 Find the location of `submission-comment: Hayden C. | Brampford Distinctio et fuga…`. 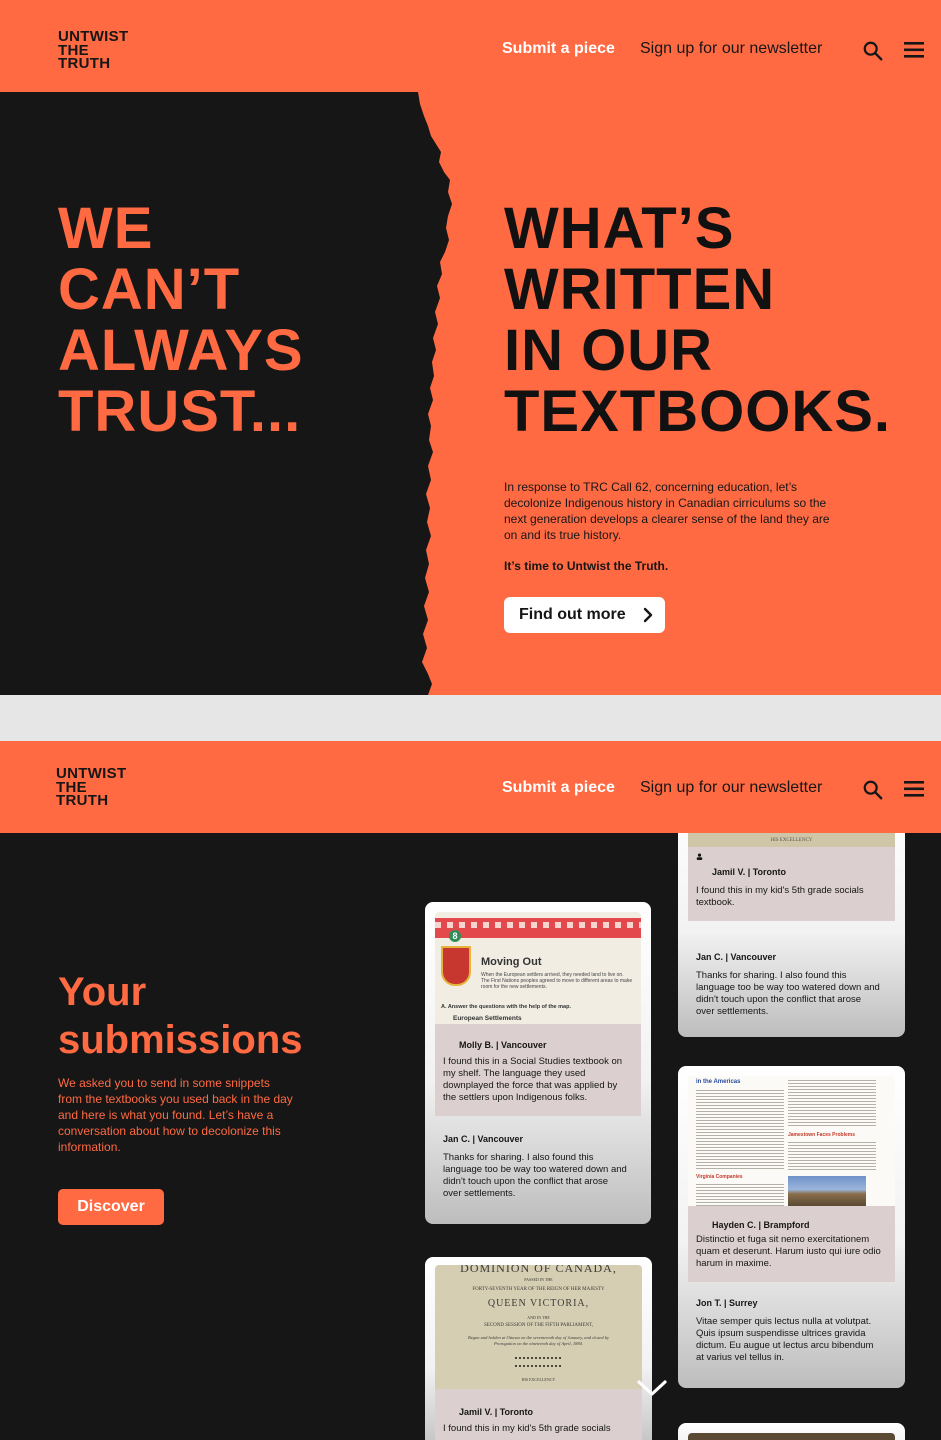

submission-comment: Hayden C. | Brampford Distinctio et fuga… is located at coordinates (791, 1244).